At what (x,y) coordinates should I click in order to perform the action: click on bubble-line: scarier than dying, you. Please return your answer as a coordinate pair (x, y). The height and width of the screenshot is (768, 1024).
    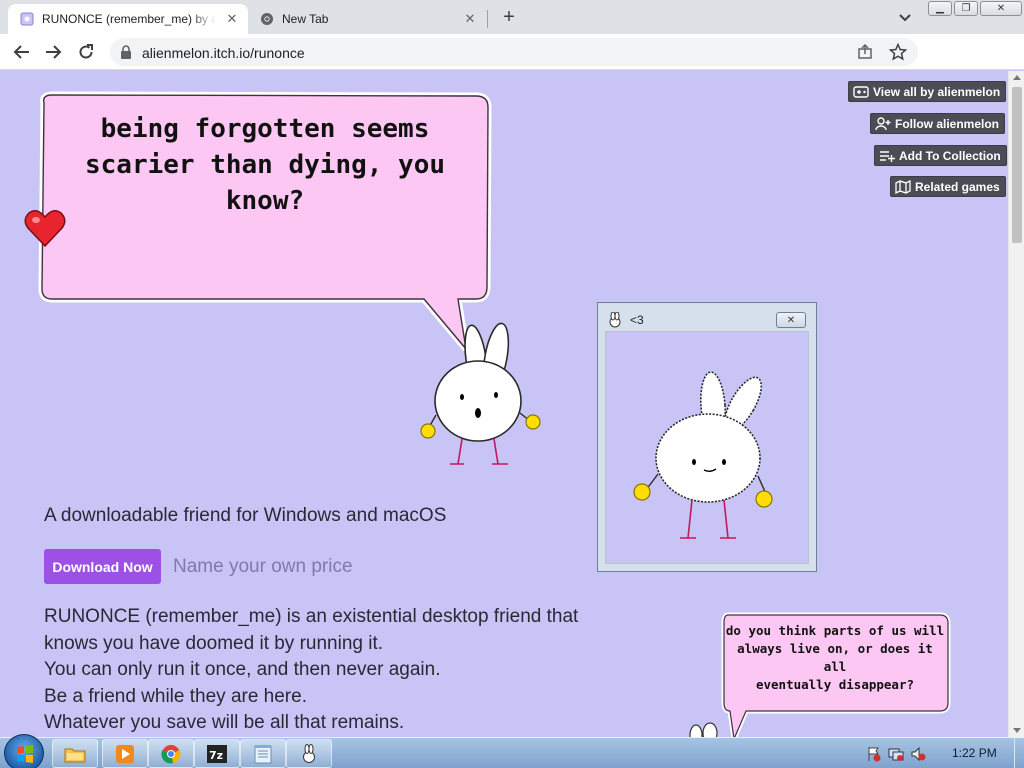
    Looking at the image, I should click on (265, 165).